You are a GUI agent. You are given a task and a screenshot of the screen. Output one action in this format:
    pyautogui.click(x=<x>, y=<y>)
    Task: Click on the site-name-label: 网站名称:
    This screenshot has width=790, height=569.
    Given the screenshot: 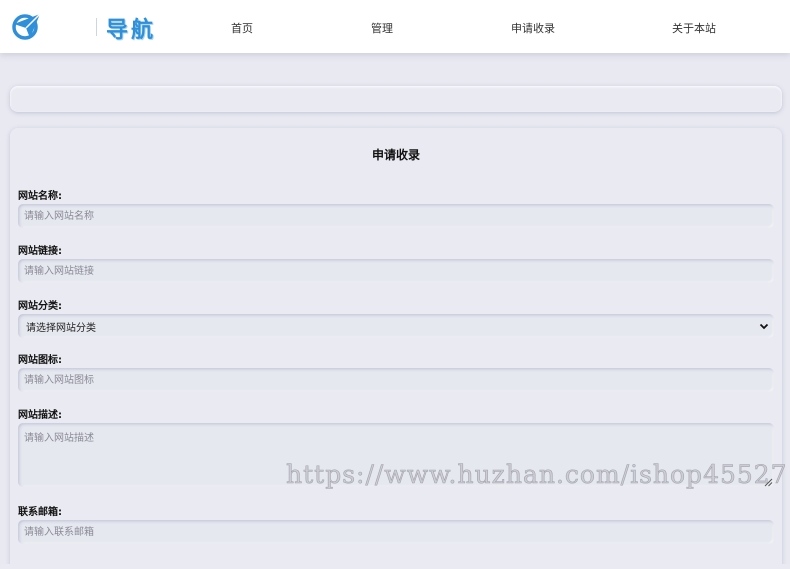 What is the action you would take?
    pyautogui.click(x=40, y=196)
    